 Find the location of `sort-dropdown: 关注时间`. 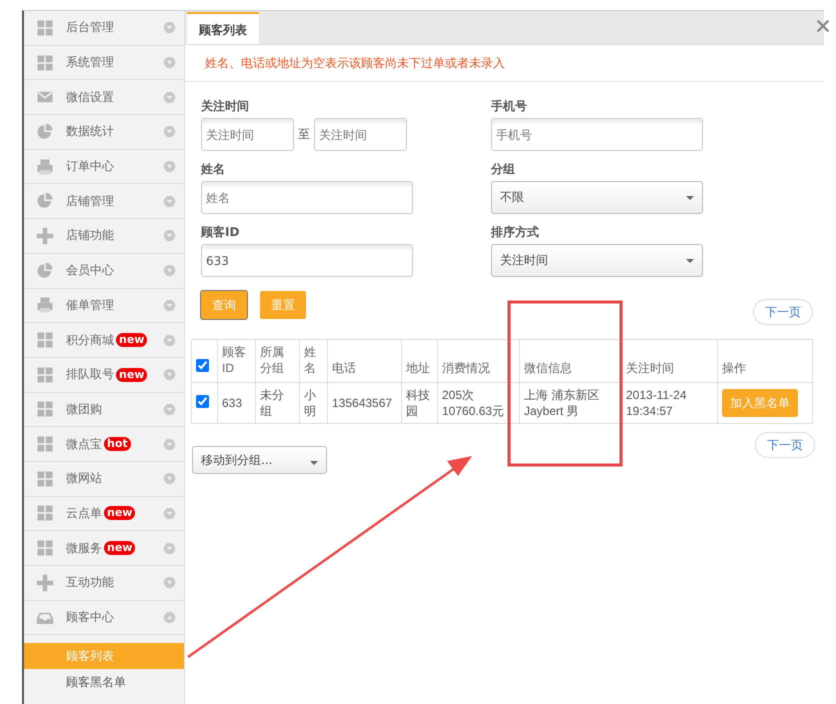

sort-dropdown: 关注时间 is located at coordinates (597, 260).